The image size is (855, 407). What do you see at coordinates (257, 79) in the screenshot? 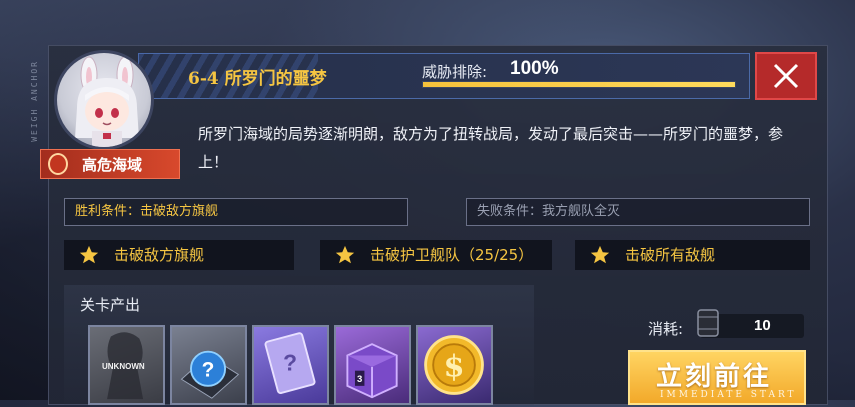
I see `stage-title: 6-4 所罗门的噩梦` at bounding box center [257, 79].